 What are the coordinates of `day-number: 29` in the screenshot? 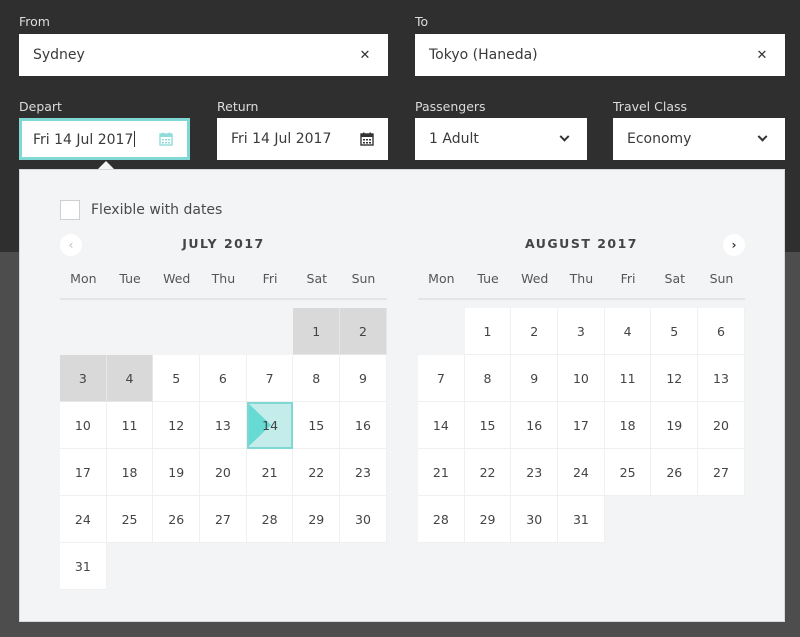 It's located at (487, 519).